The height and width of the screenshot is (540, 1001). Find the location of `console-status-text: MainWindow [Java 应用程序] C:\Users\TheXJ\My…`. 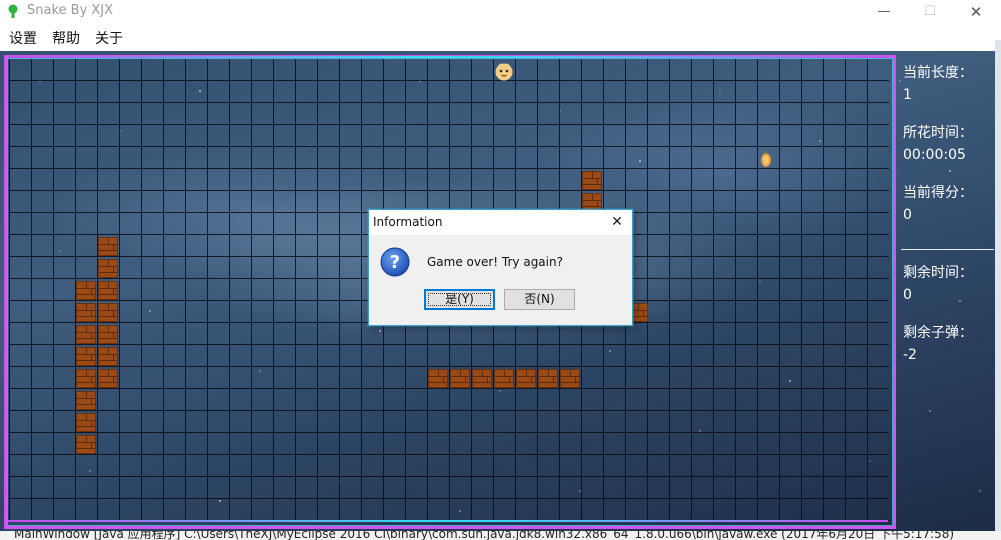

console-status-text: MainWindow [Java 应用程序] C:\Users\TheXJ\My… is located at coordinates (484, 535).